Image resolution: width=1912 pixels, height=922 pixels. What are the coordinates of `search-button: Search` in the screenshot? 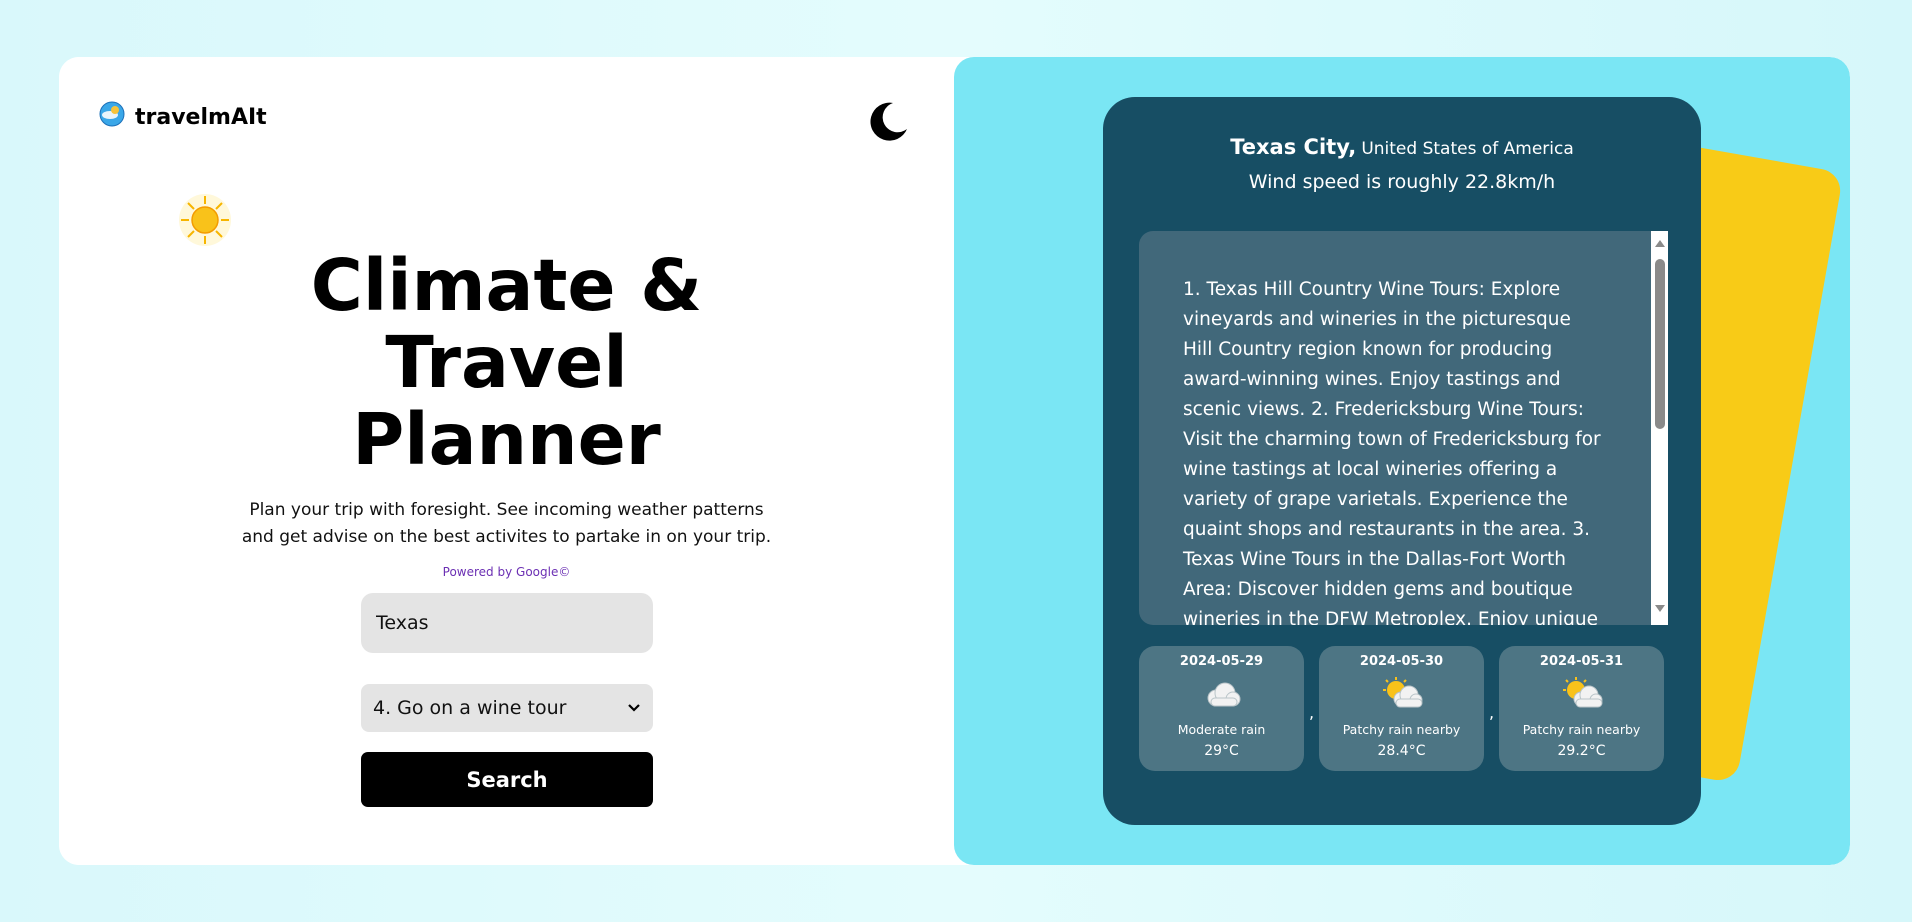 It's located at (507, 779).